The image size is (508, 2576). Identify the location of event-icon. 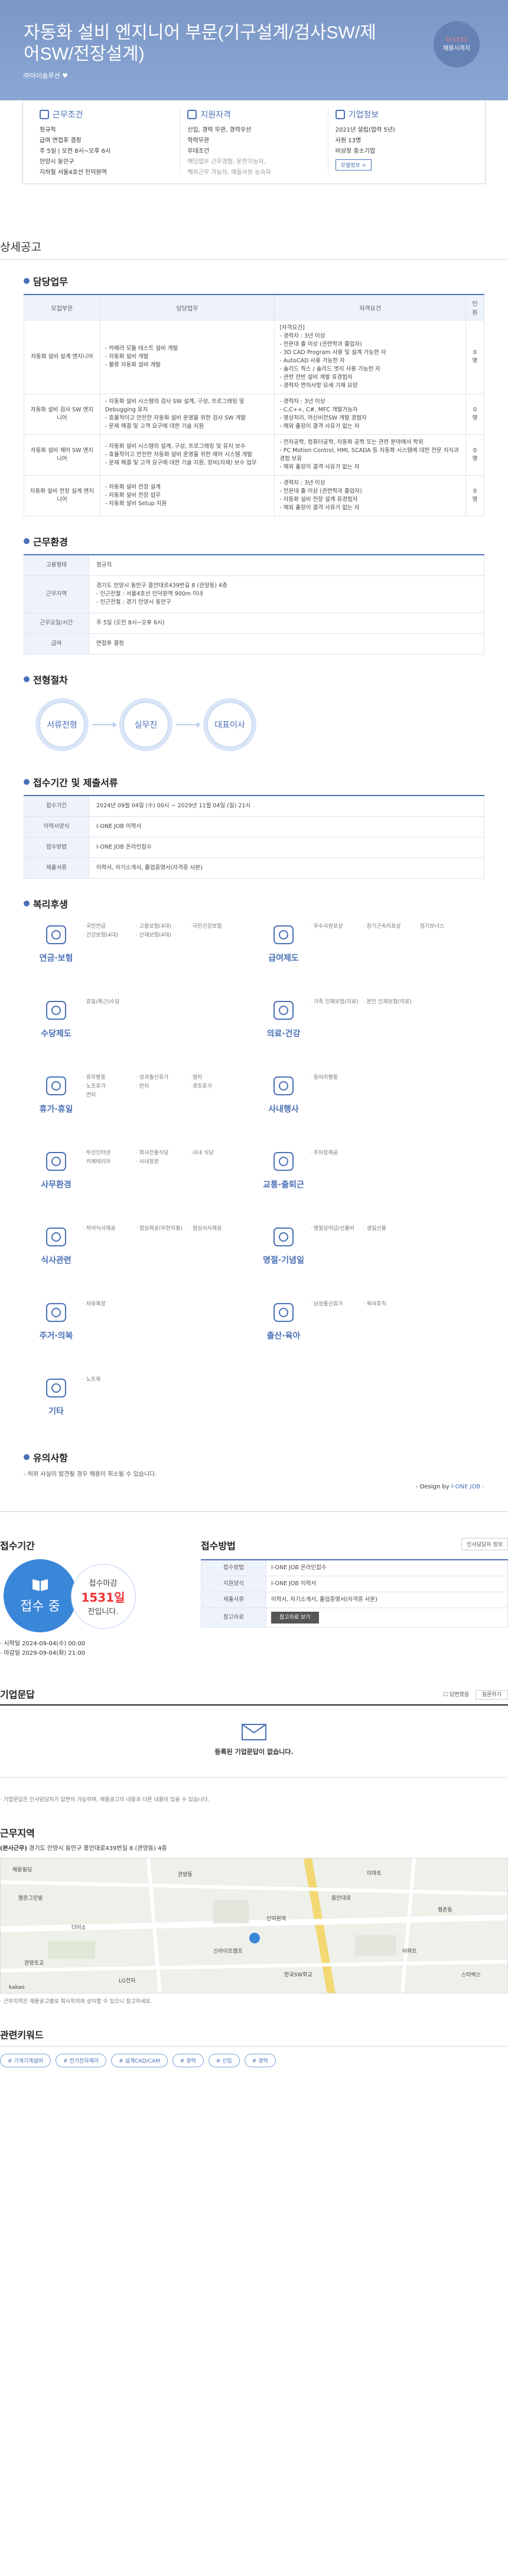
(283, 1085).